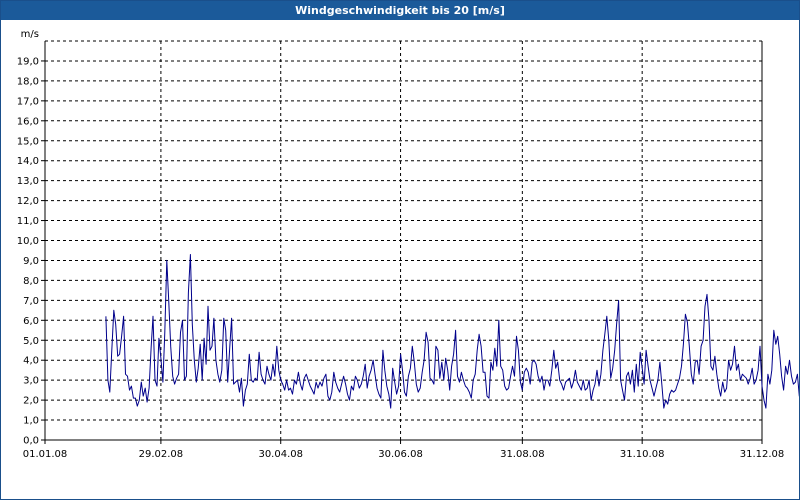 The image size is (800, 500). What do you see at coordinates (28, 61) in the screenshot?
I see `y-tick-label: 19,0` at bounding box center [28, 61].